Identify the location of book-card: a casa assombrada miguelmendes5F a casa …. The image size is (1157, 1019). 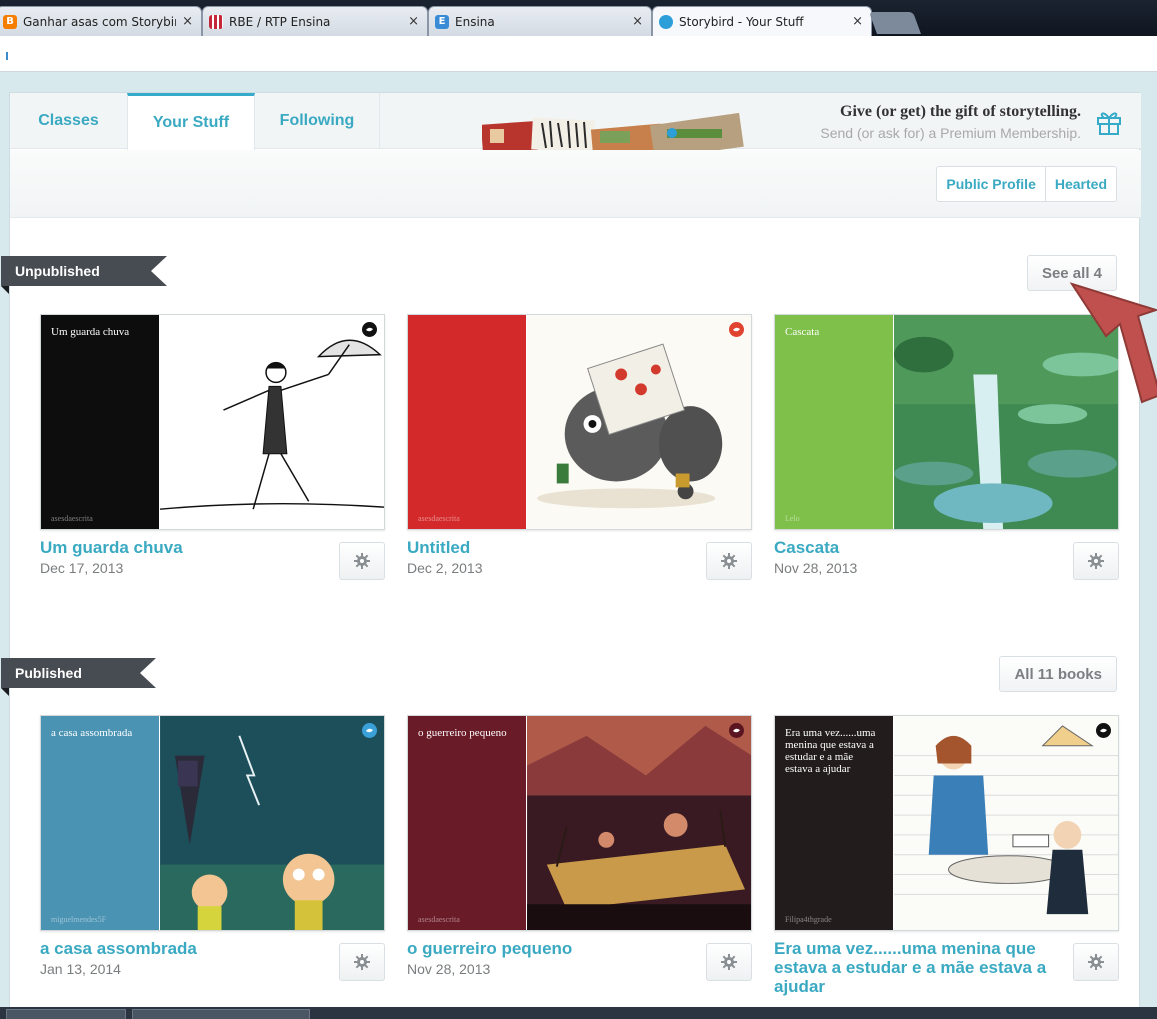
(212, 848).